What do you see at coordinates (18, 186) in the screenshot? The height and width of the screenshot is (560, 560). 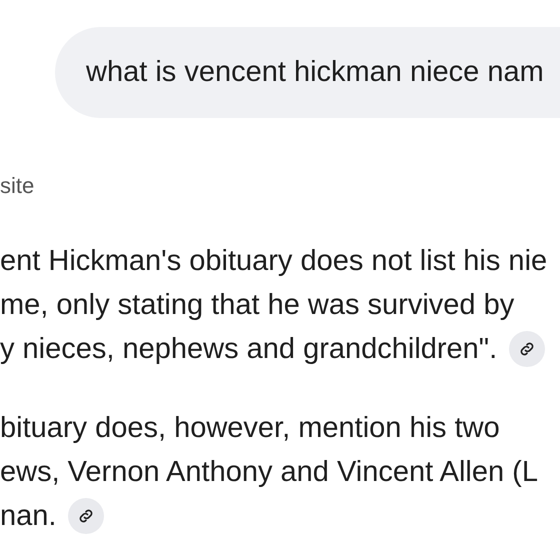 I see `source-label: site` at bounding box center [18, 186].